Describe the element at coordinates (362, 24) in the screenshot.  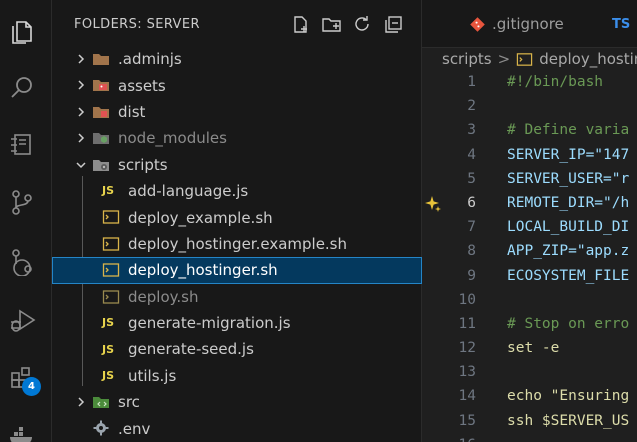
I see `refresh-icon` at that location.